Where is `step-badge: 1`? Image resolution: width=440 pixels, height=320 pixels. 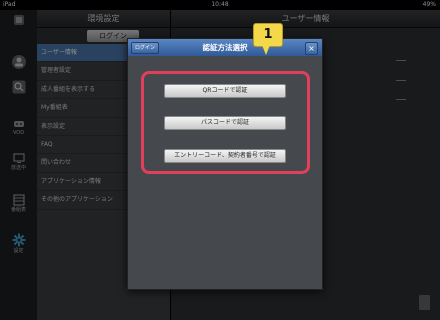
step-badge: 1 is located at coordinates (268, 35).